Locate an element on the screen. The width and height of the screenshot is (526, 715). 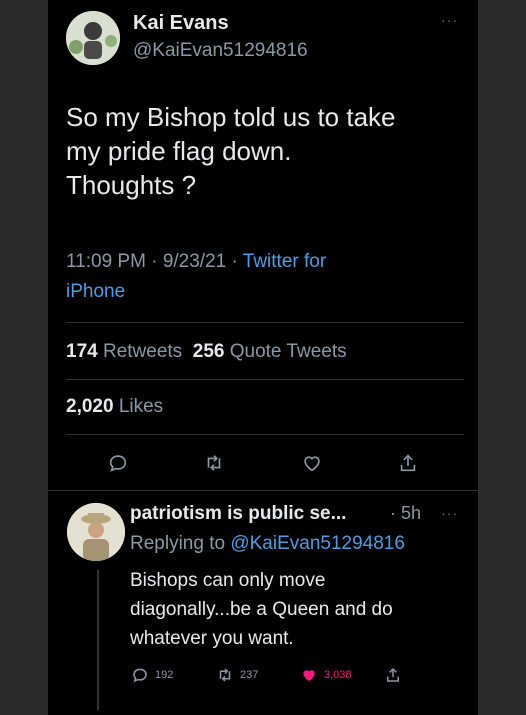
reply-time: · 5h is located at coordinates (405, 513).